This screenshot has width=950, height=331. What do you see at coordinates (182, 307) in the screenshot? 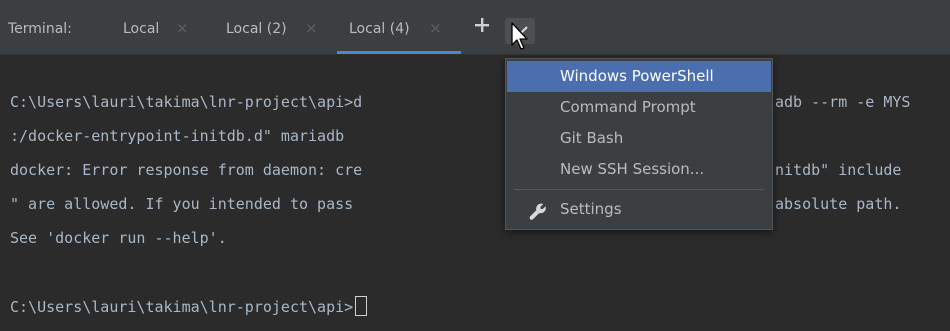
I see `terminal-prompt: C:\Users\lauri\takima\lnr-project\api>` at bounding box center [182, 307].